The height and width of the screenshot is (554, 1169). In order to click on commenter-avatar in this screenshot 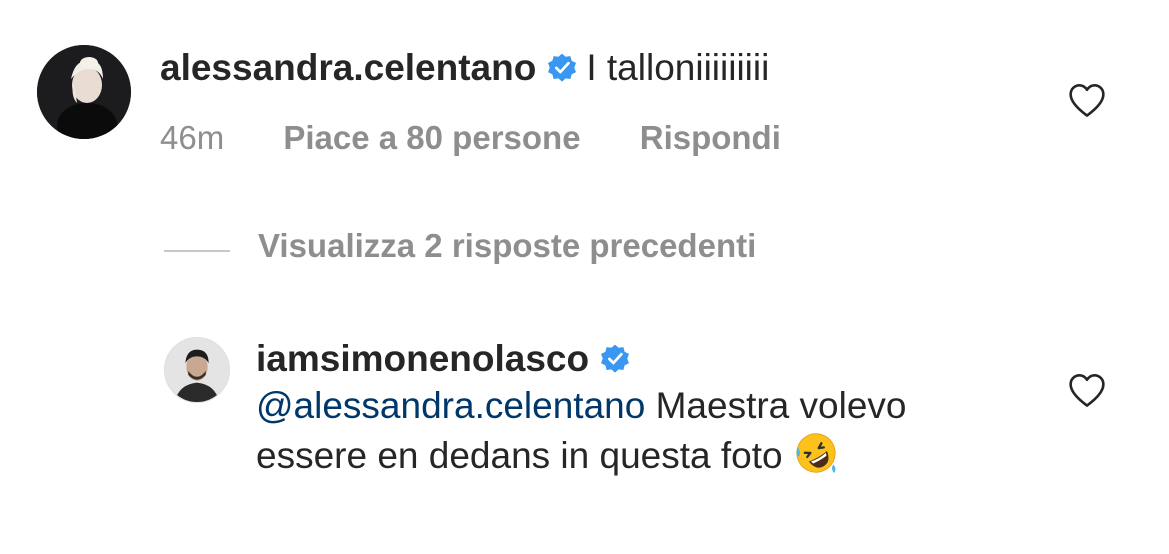, I will do `click(84, 92)`.